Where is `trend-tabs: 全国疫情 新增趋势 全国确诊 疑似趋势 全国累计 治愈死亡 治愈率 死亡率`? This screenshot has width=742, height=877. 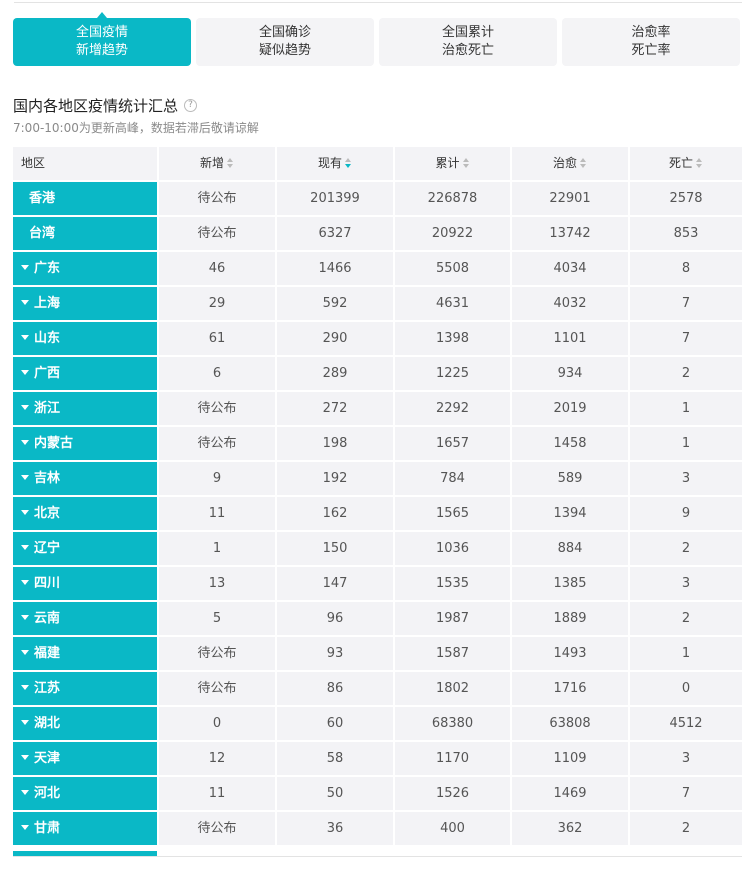
trend-tabs: 全国疫情 新增趋势 全国确诊 疑似趋势 全国累计 治愈死亡 治愈率 死亡率 is located at coordinates (376, 39).